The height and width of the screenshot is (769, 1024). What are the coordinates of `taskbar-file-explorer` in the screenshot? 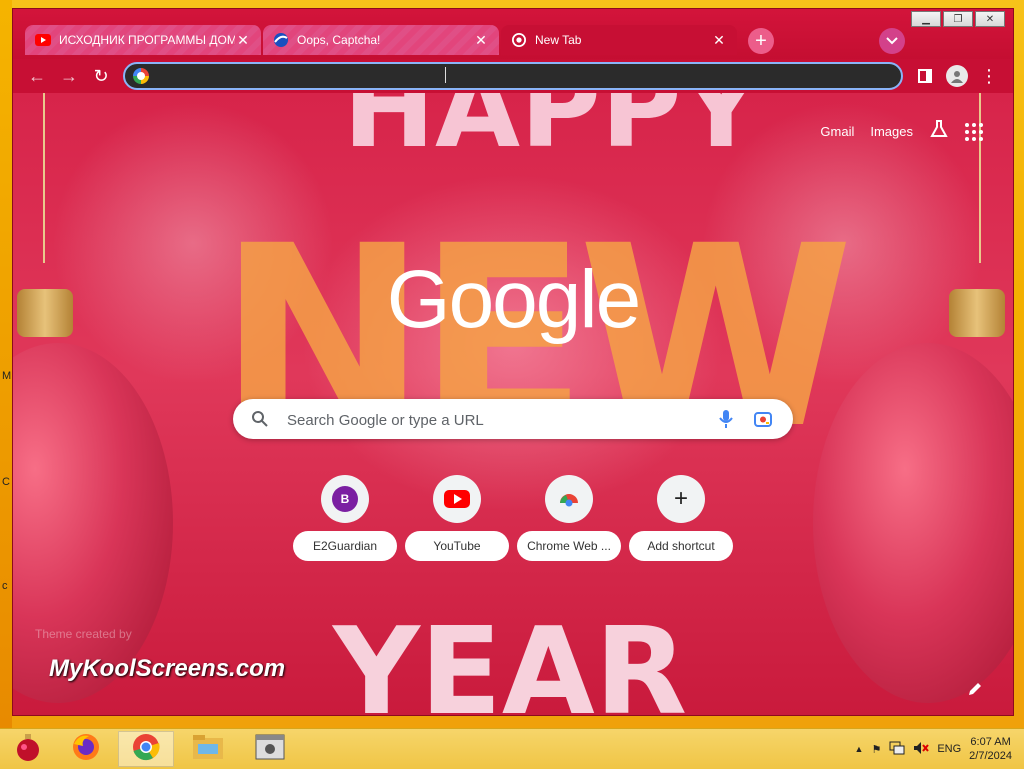 It's located at (208, 749).